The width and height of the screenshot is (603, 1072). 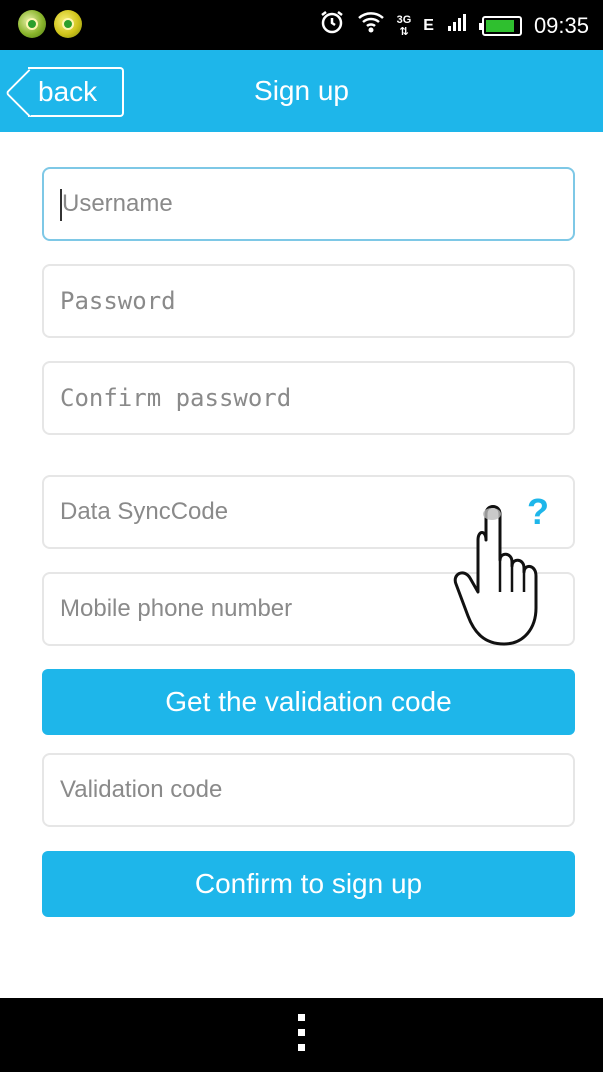 I want to click on confirm-password-input: Confirm password, so click(x=308, y=398).